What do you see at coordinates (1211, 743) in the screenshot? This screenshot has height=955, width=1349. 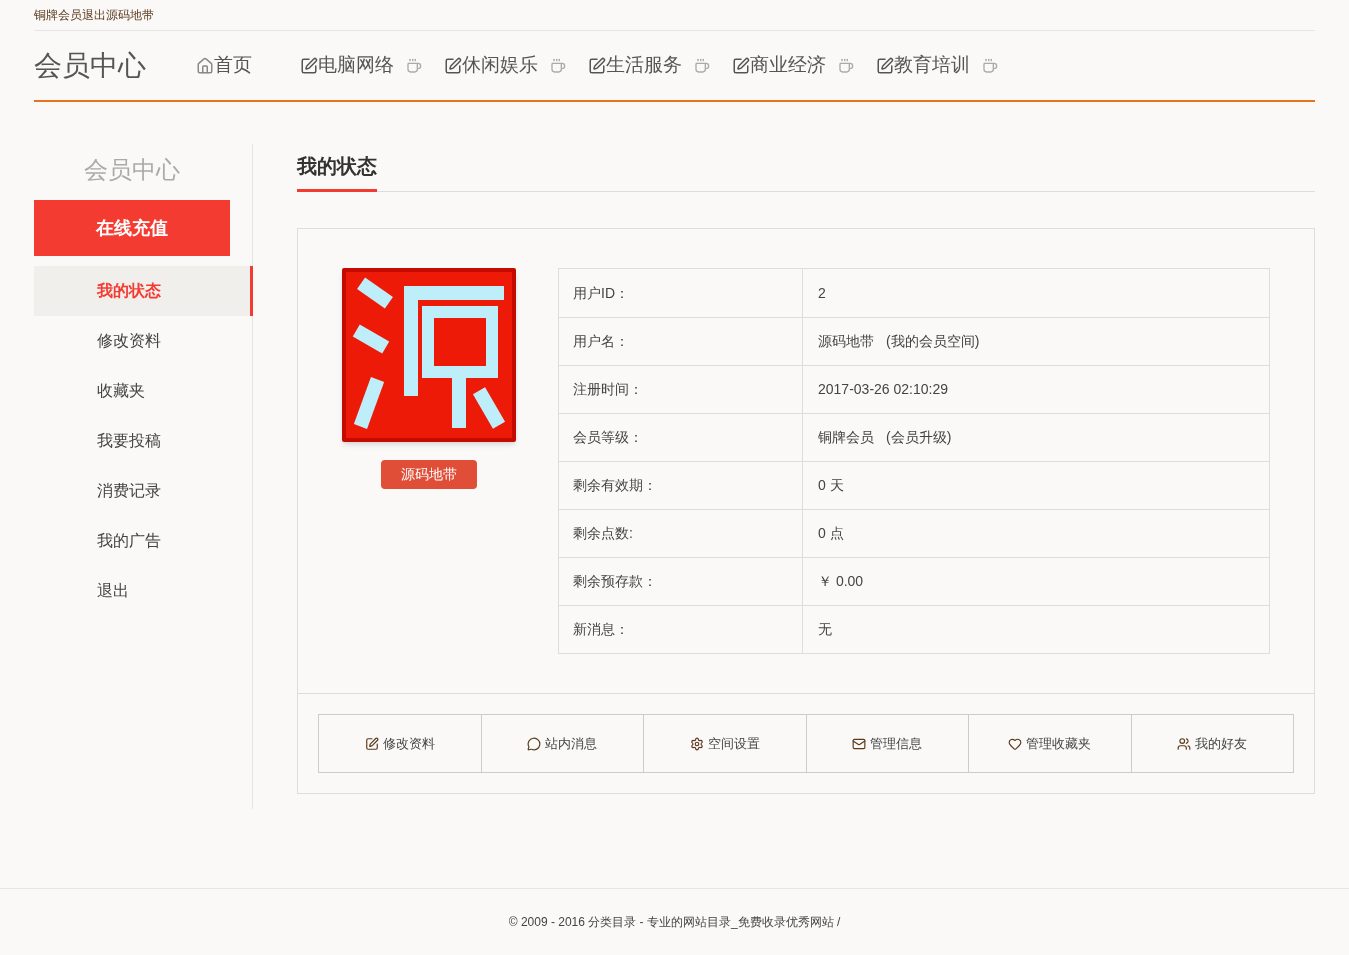 I see `action-button: 我的好友` at bounding box center [1211, 743].